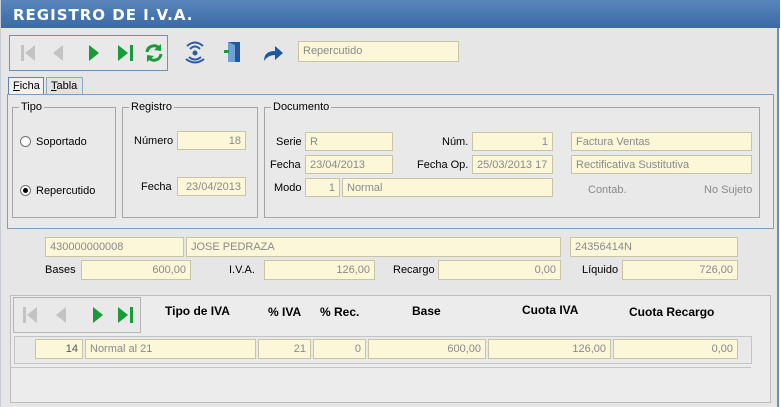 Image resolution: width=781 pixels, height=407 pixels. What do you see at coordinates (114, 247) in the screenshot?
I see `cuenta-field: 430000000008` at bounding box center [114, 247].